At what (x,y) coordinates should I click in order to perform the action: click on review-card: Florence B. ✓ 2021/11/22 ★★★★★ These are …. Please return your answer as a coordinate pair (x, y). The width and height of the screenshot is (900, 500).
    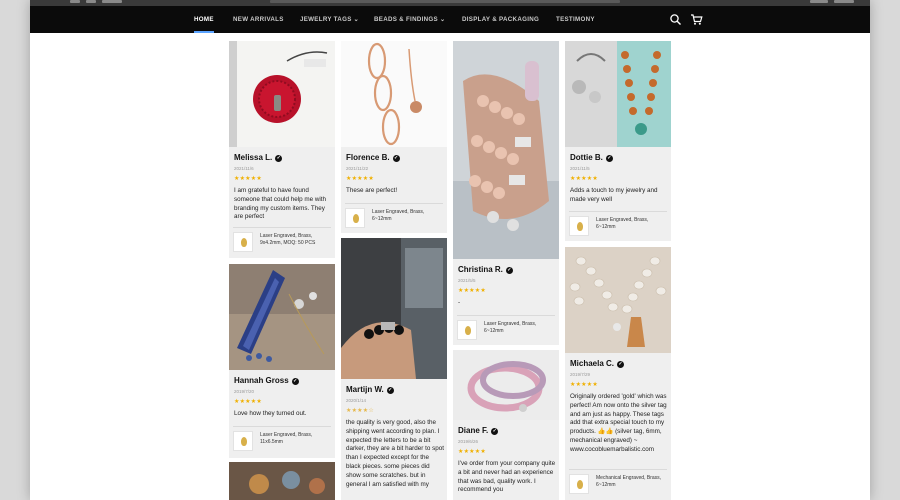
    Looking at the image, I should click on (394, 137).